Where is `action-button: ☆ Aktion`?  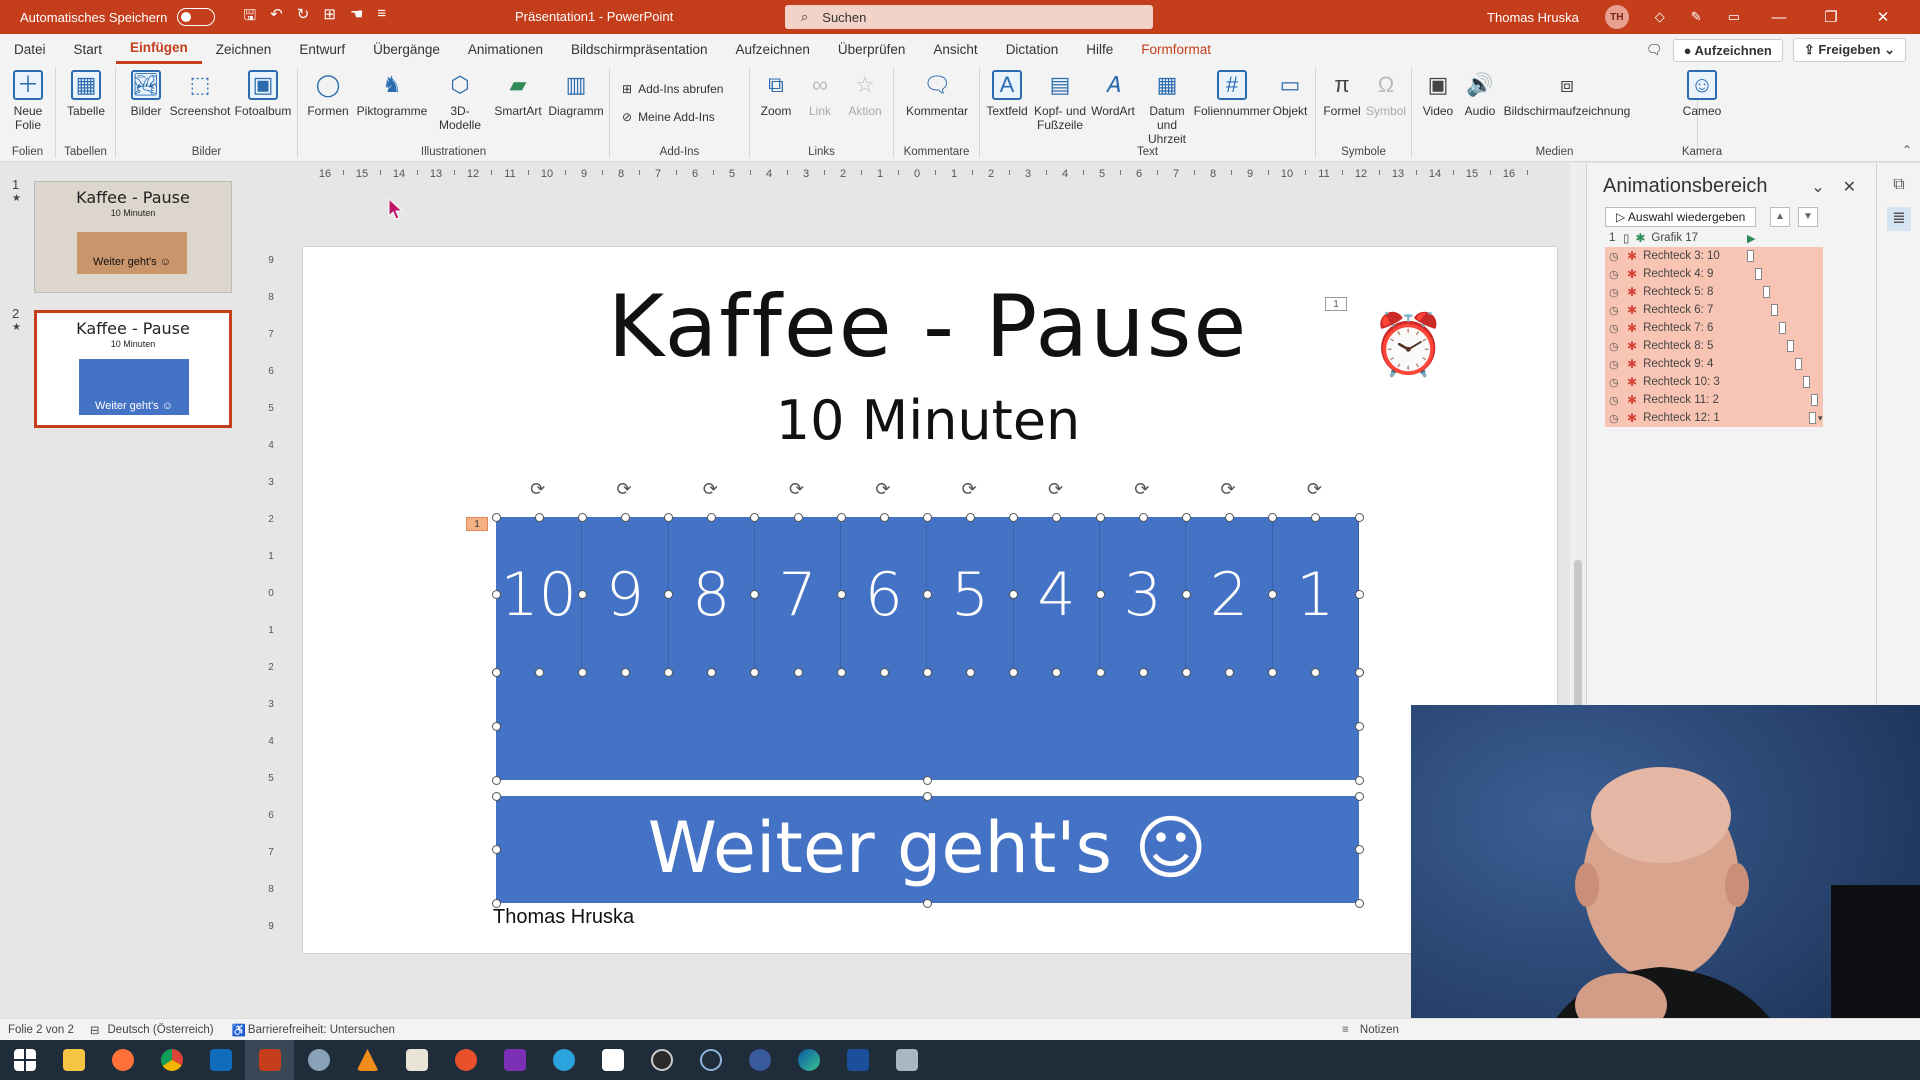 action-button: ☆ Aktion is located at coordinates (865, 94).